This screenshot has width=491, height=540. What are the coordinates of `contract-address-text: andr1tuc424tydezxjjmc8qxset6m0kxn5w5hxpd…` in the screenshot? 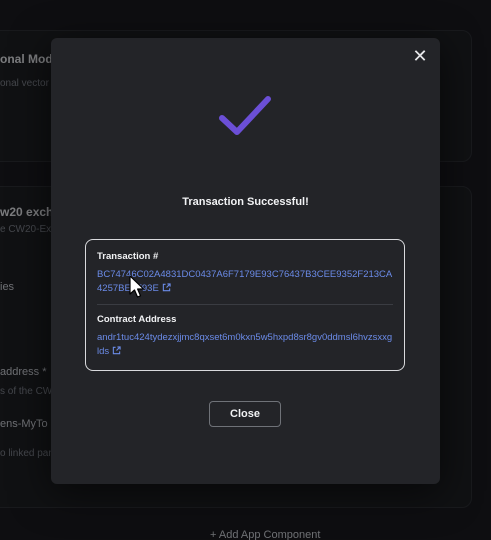 It's located at (244, 344).